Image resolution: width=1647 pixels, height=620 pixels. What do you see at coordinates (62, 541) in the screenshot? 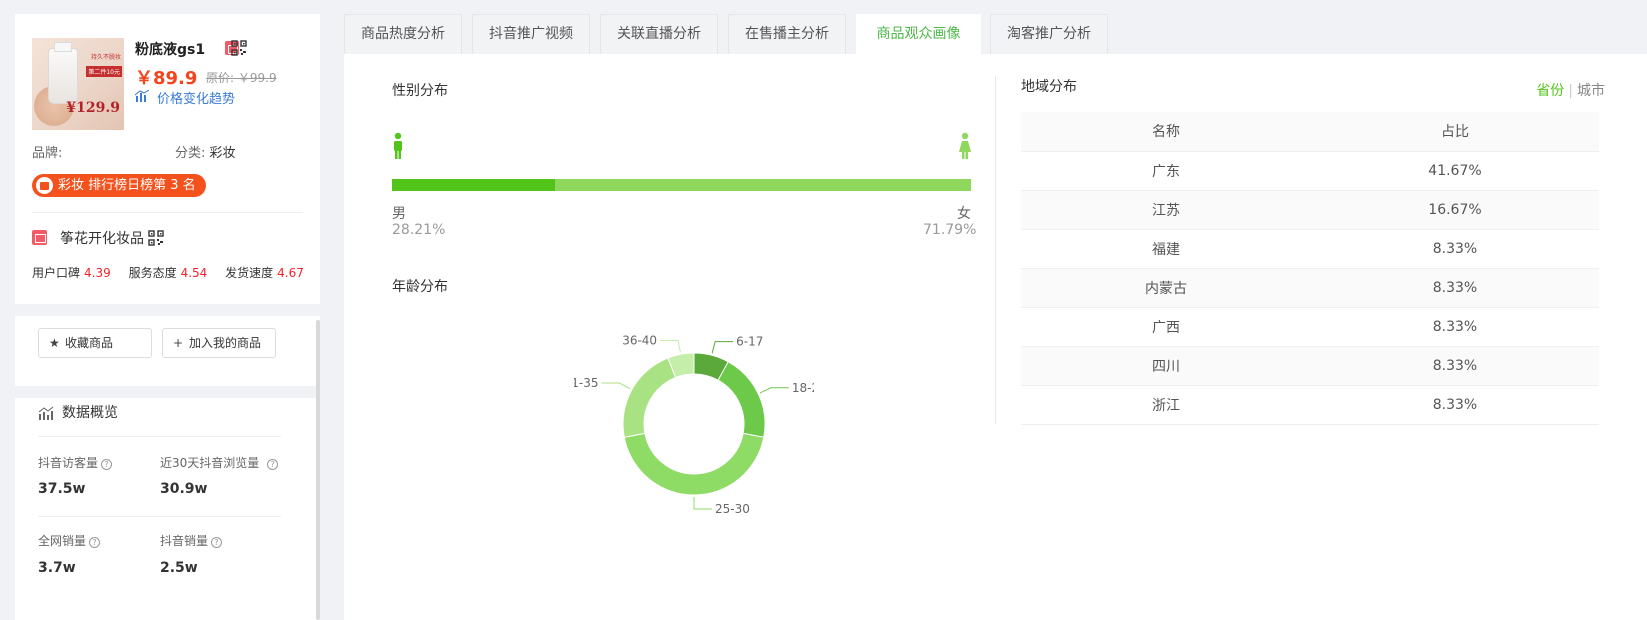
I see `stat-label-text: 全网销量` at bounding box center [62, 541].